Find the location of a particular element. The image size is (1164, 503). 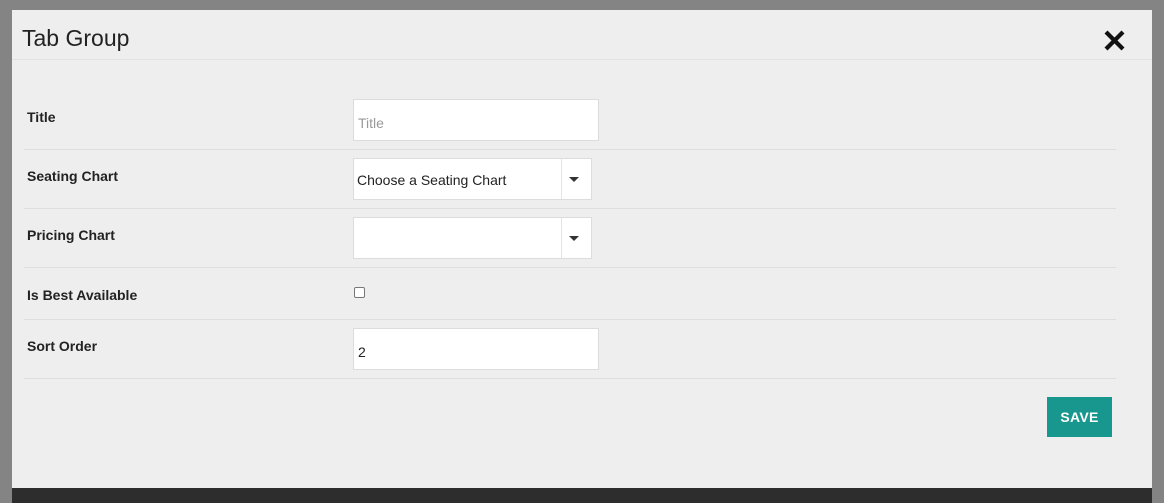

sort-order-label: Sort Order is located at coordinates (62, 346).